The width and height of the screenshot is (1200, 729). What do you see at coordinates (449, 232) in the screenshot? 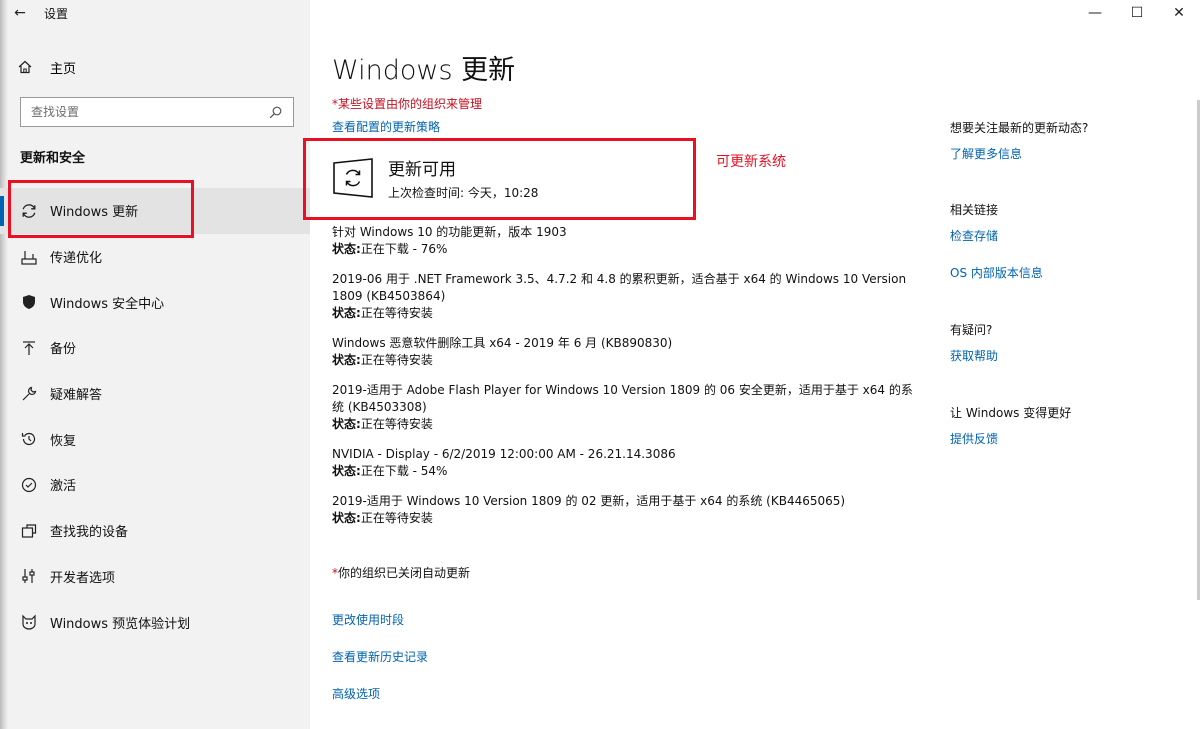
I see `update-title: 针对 Windows 10 的功能更新，版本 1903` at bounding box center [449, 232].